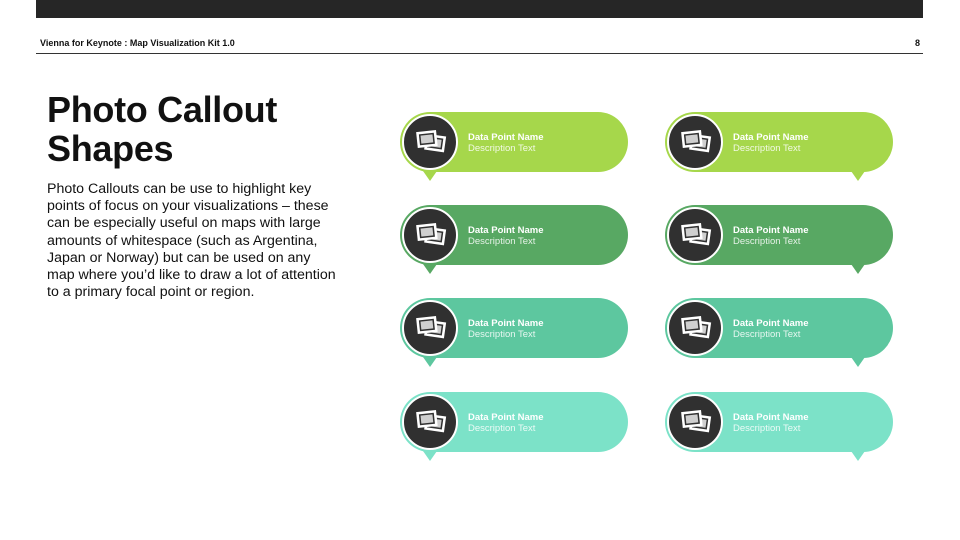 Image resolution: width=960 pixels, height=540 pixels. I want to click on header-divider, so click(479, 53).